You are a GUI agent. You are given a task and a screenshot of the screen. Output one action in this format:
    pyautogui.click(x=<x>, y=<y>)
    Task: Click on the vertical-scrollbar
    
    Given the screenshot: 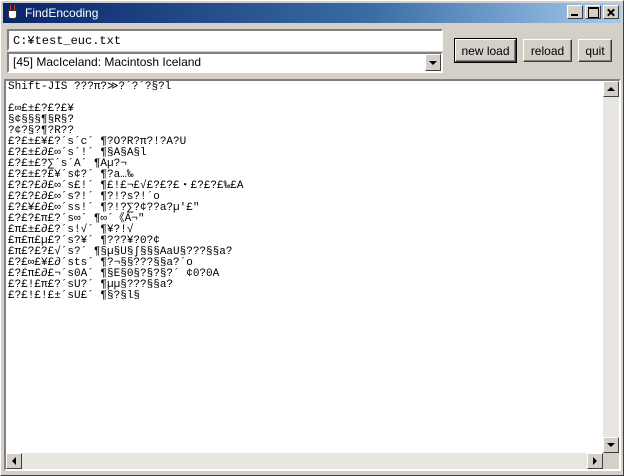 What is the action you would take?
    pyautogui.click(x=611, y=267)
    